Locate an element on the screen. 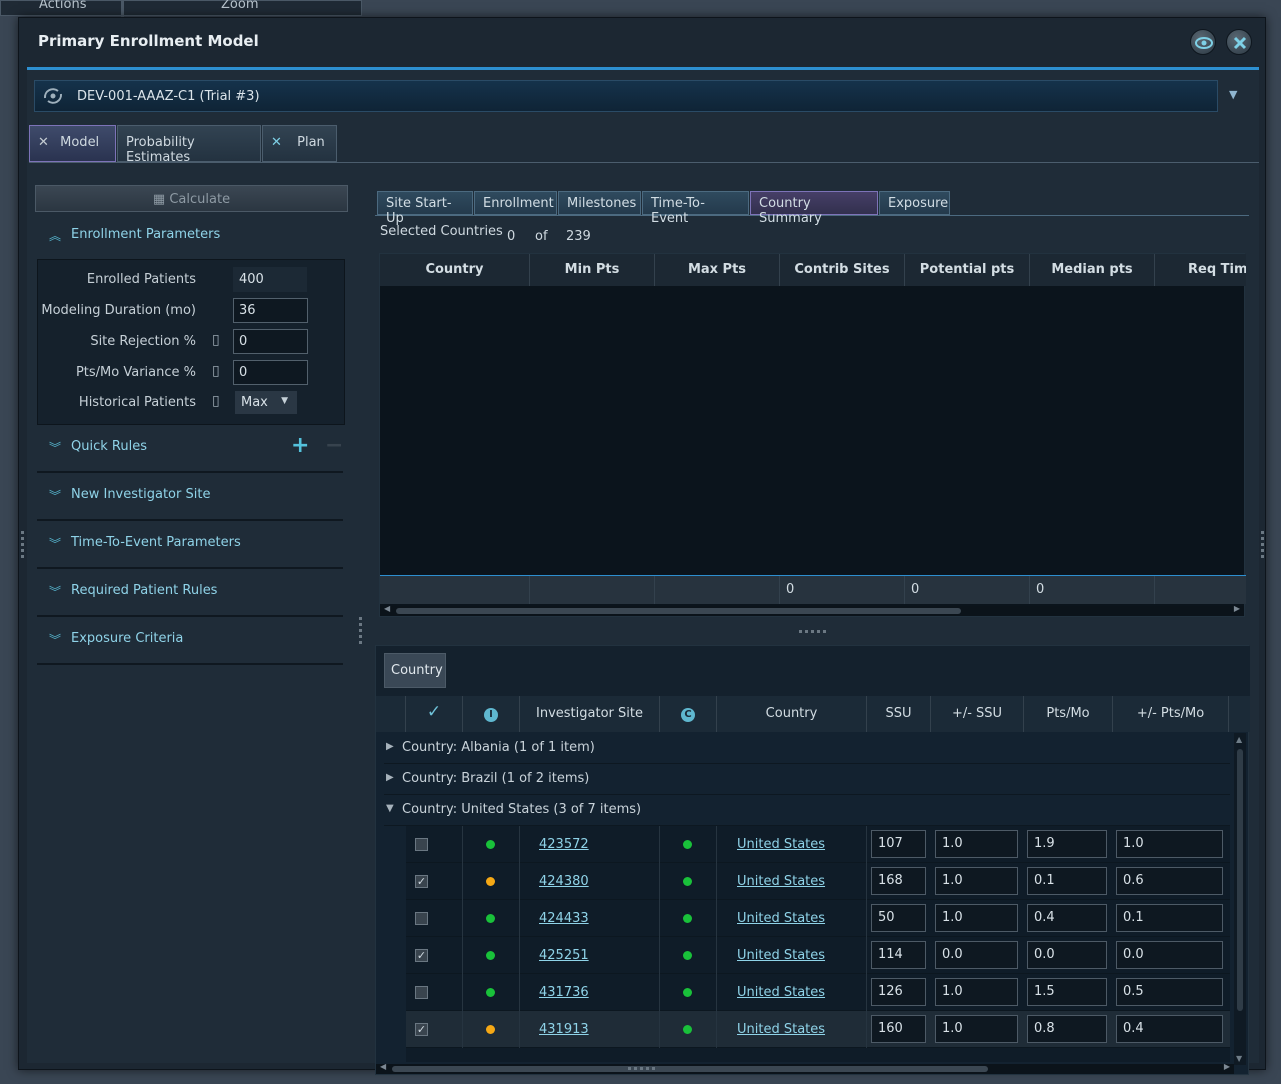 The width and height of the screenshot is (1281, 1084). site-rejection-field: 0 is located at coordinates (270, 341).